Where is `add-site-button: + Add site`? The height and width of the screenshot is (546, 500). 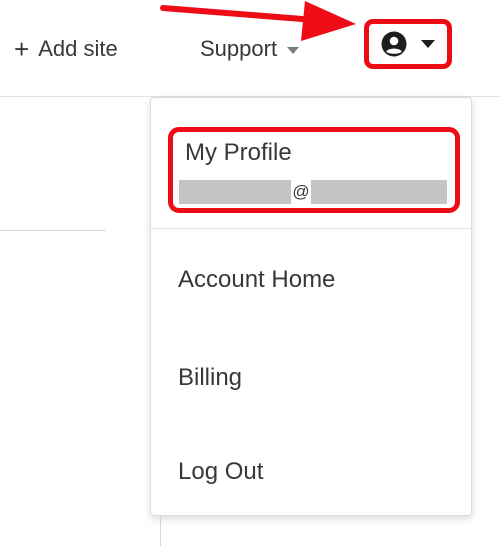 add-site-button: + Add site is located at coordinates (66, 49).